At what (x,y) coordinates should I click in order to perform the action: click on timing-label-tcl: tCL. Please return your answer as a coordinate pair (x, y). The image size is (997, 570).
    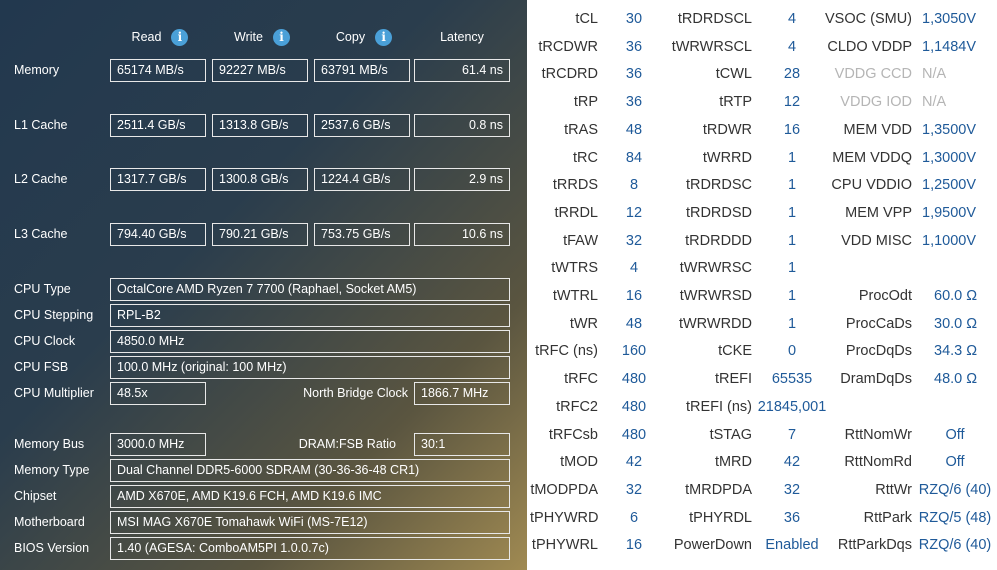
    Looking at the image, I should click on (586, 19).